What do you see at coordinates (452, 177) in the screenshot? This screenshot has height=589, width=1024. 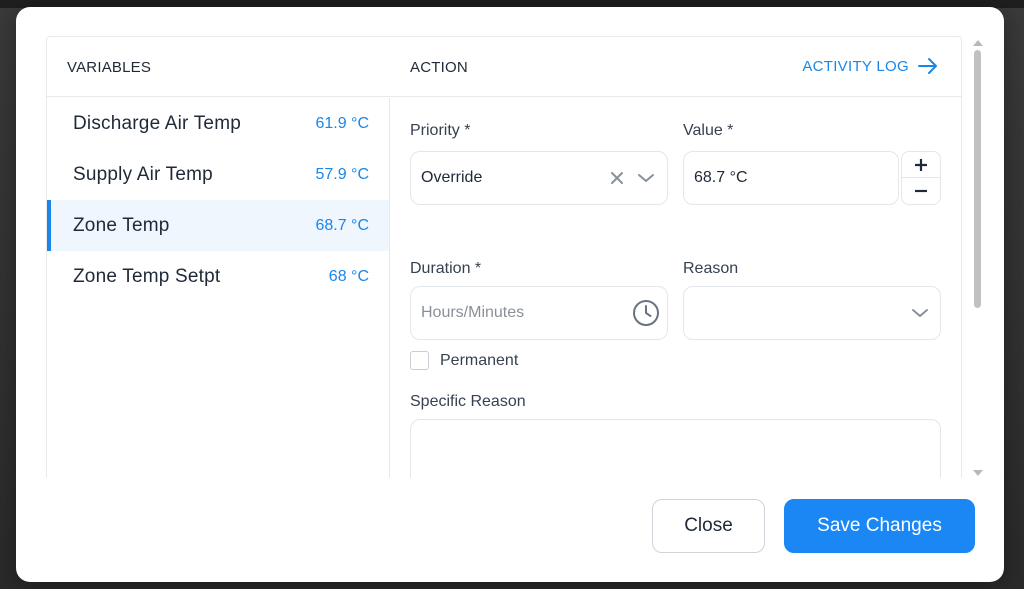 I see `priority-value: Override` at bounding box center [452, 177].